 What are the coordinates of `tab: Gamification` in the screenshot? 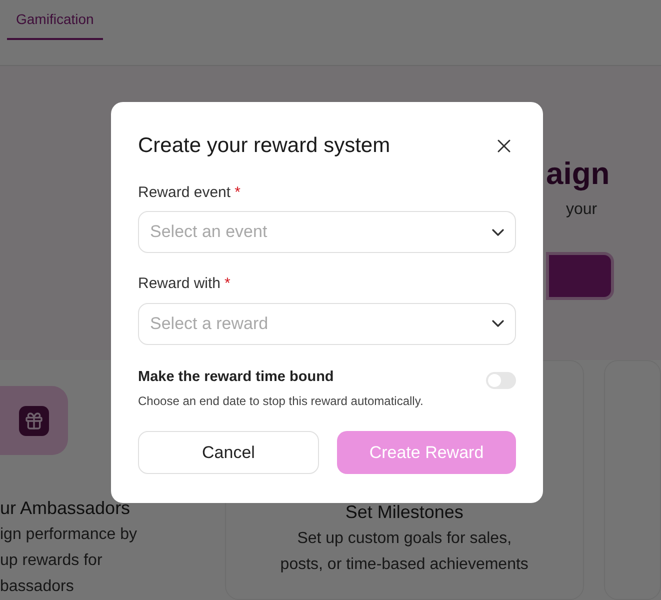 It's located at (55, 20).